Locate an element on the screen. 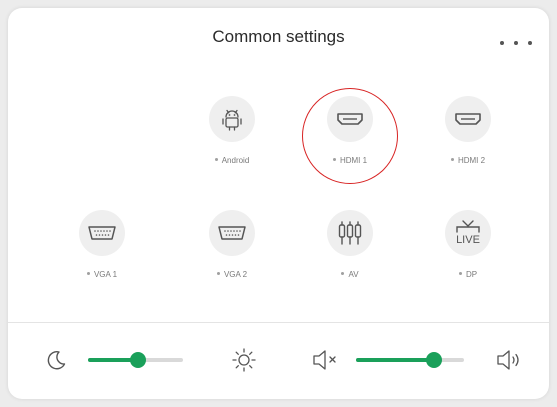  more-options-button is located at coordinates (516, 43).